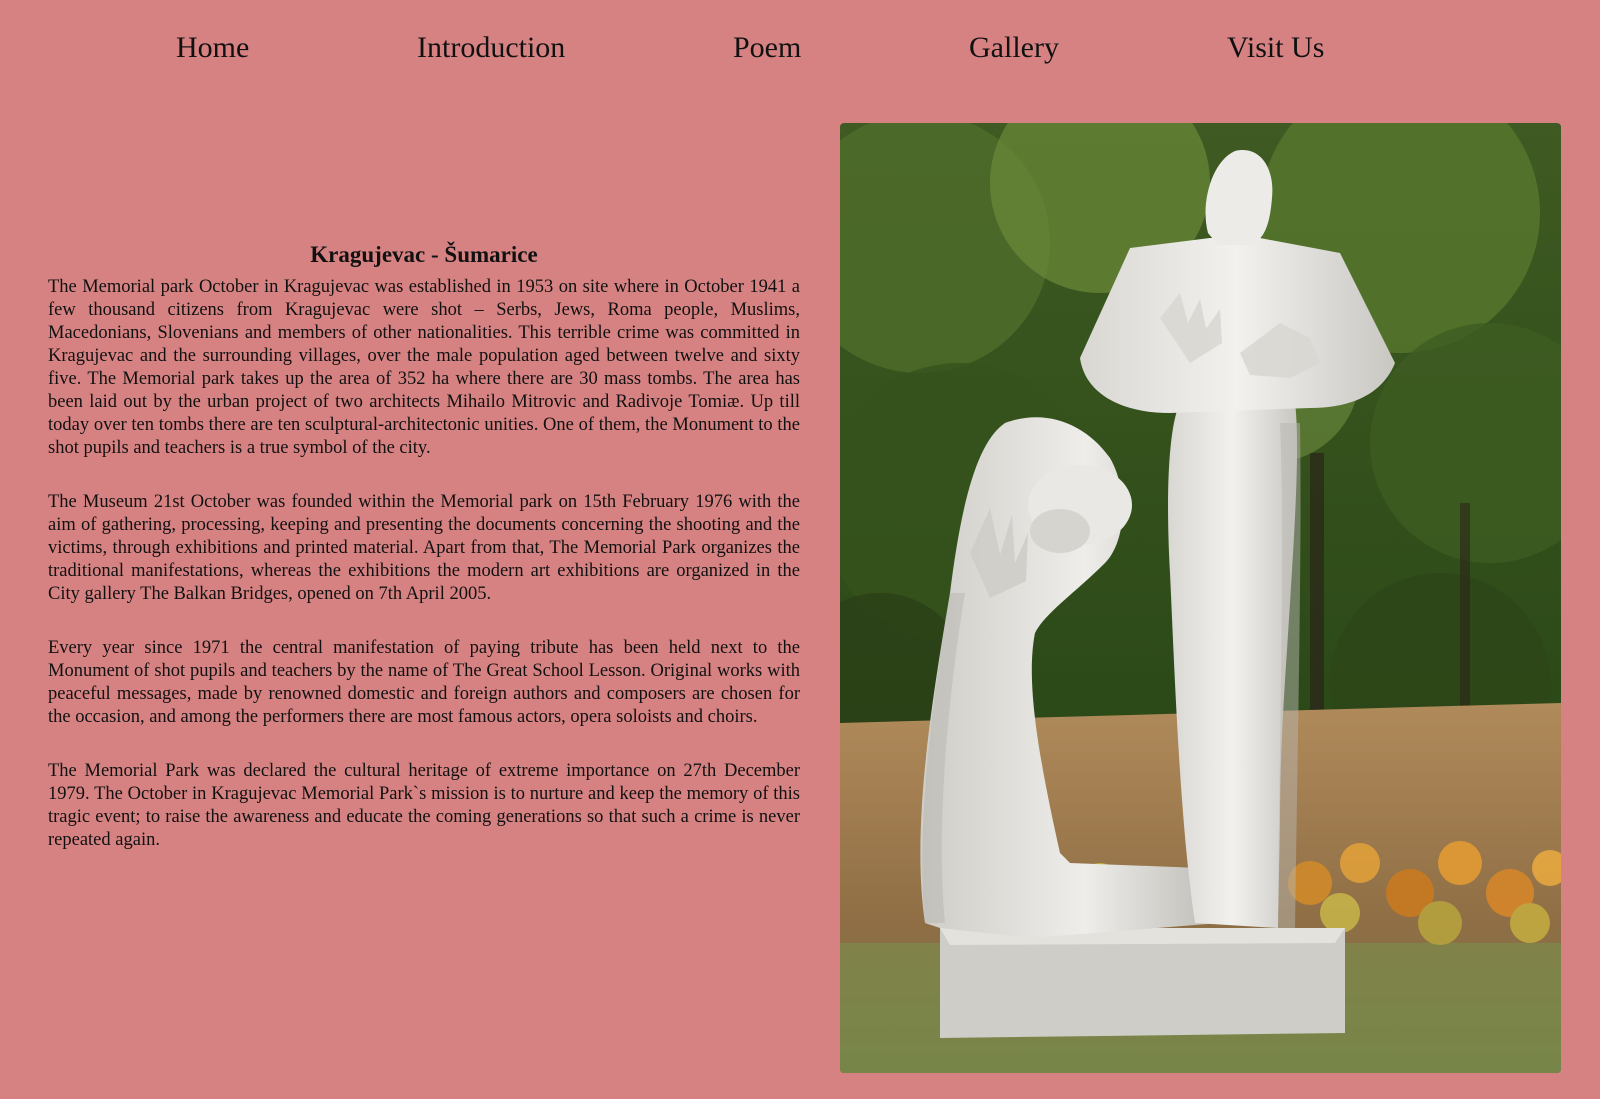 The height and width of the screenshot is (1099, 1600). What do you see at coordinates (1275, 48) in the screenshot?
I see `nav-link-visit-us: Visit Us` at bounding box center [1275, 48].